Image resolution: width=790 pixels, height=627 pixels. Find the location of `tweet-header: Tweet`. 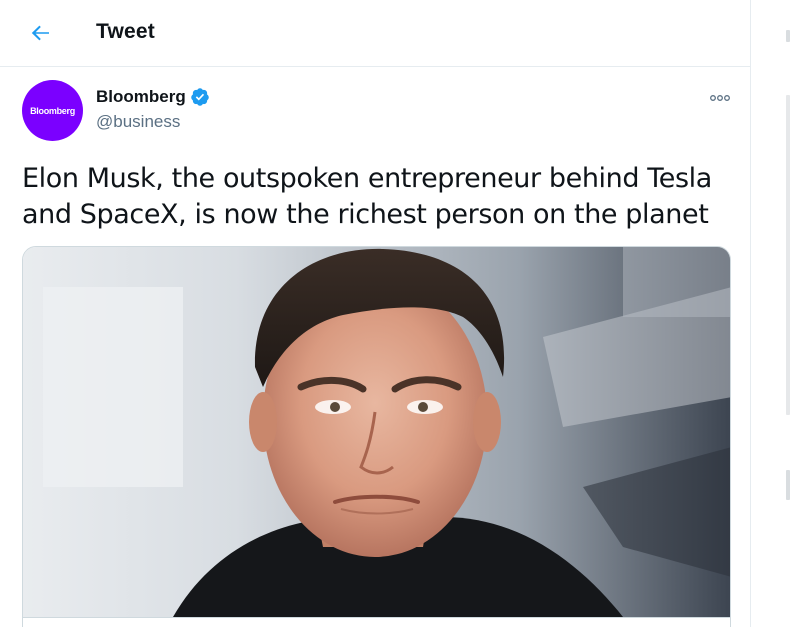

tweet-header: Tweet is located at coordinates (375, 33).